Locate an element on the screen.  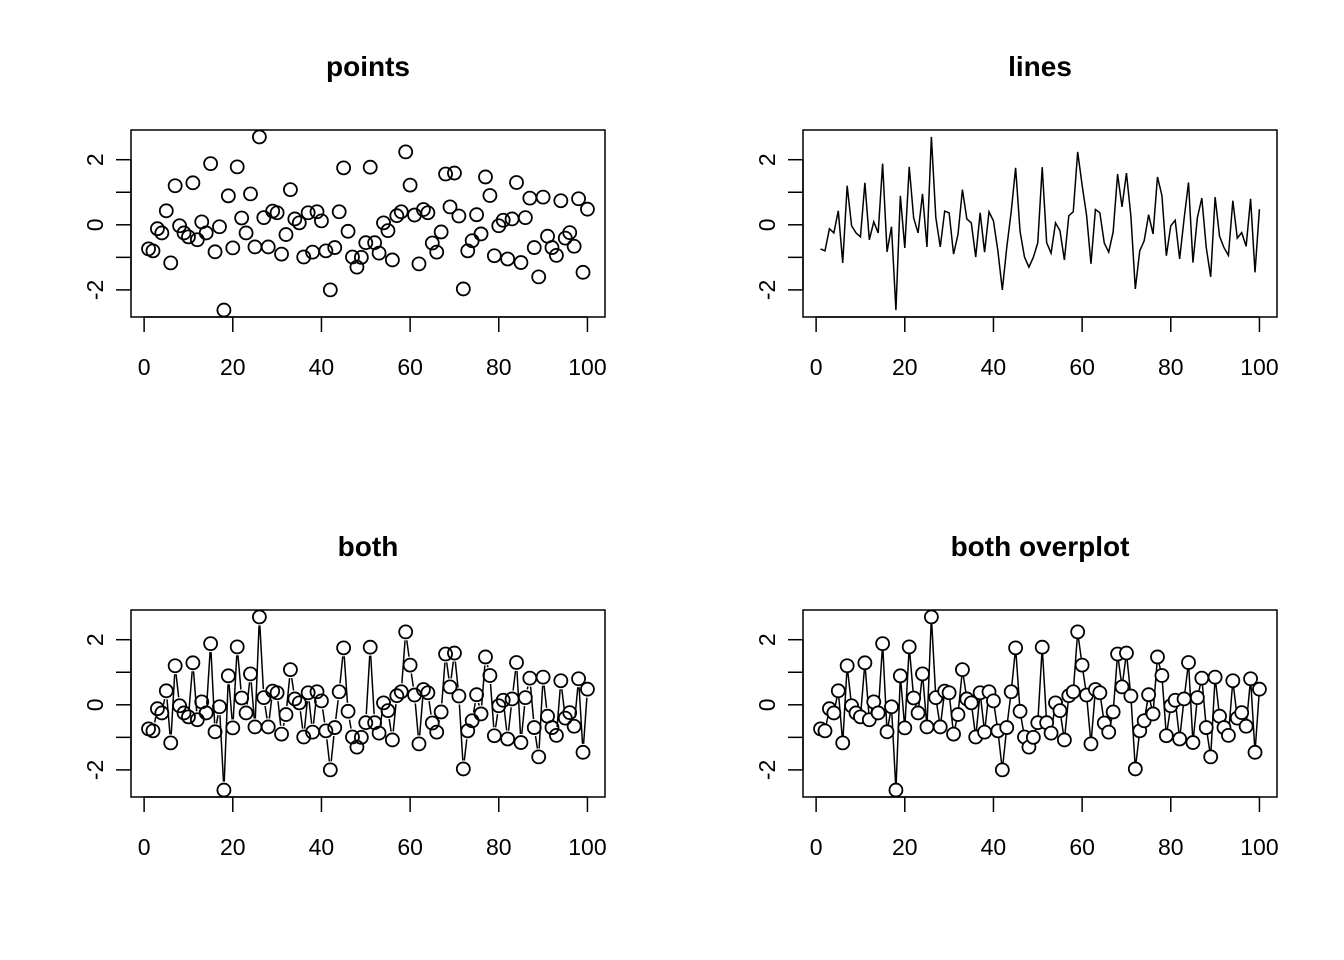
x-tick-label: 60 is located at coordinates (410, 367).